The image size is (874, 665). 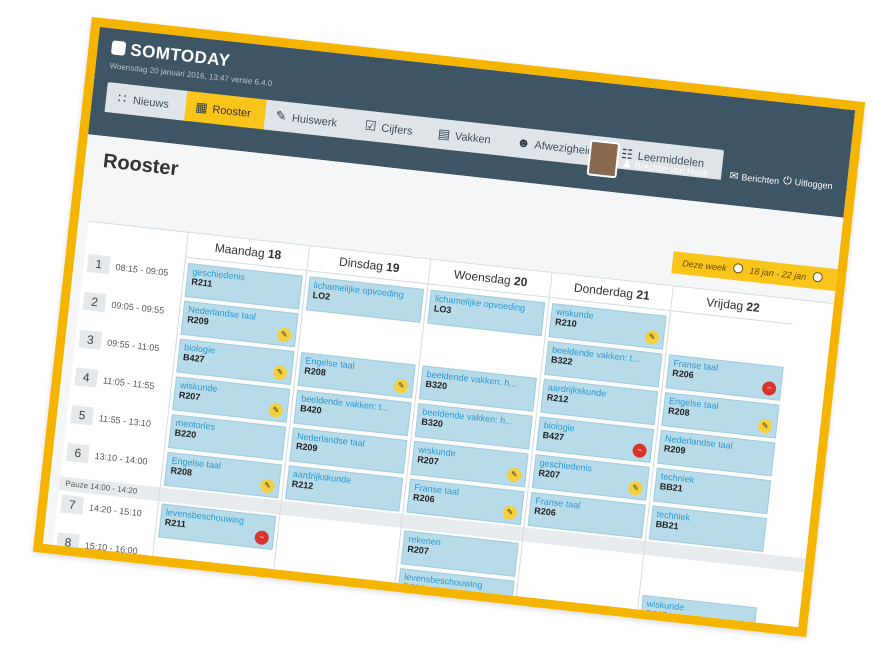 I want to click on people-icon: ☻, so click(x=524, y=142).